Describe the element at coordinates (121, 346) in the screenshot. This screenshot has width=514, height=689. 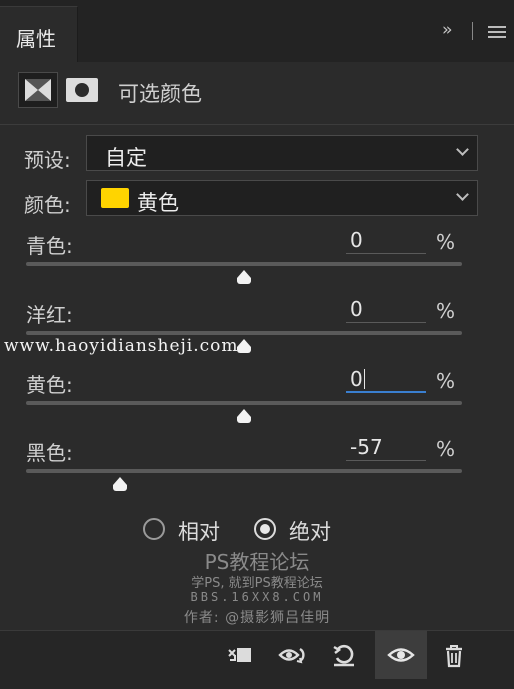
I see `watermark-url: www.haoyidiansheji.com` at that location.